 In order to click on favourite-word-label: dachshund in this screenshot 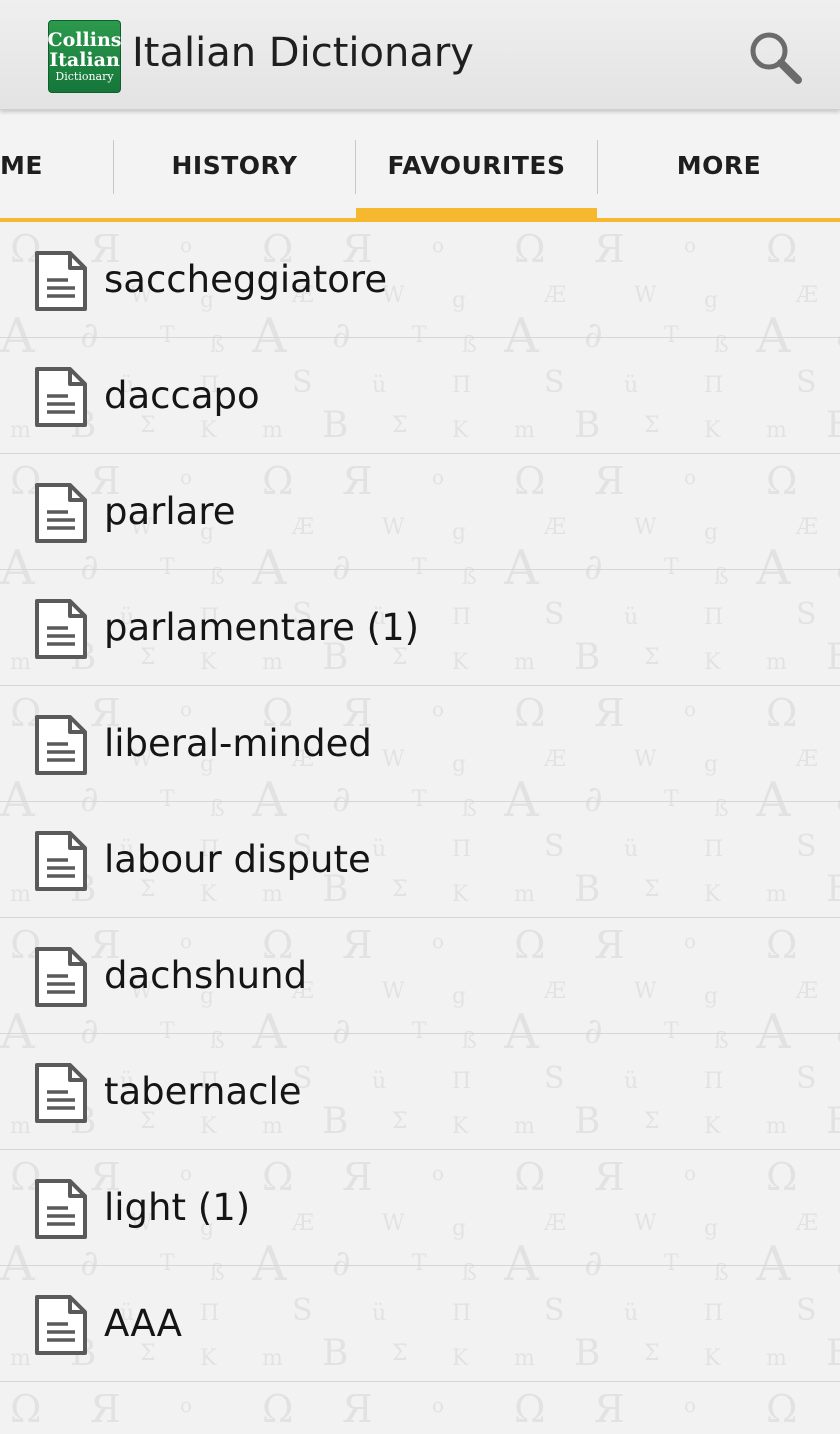, I will do `click(206, 975)`.